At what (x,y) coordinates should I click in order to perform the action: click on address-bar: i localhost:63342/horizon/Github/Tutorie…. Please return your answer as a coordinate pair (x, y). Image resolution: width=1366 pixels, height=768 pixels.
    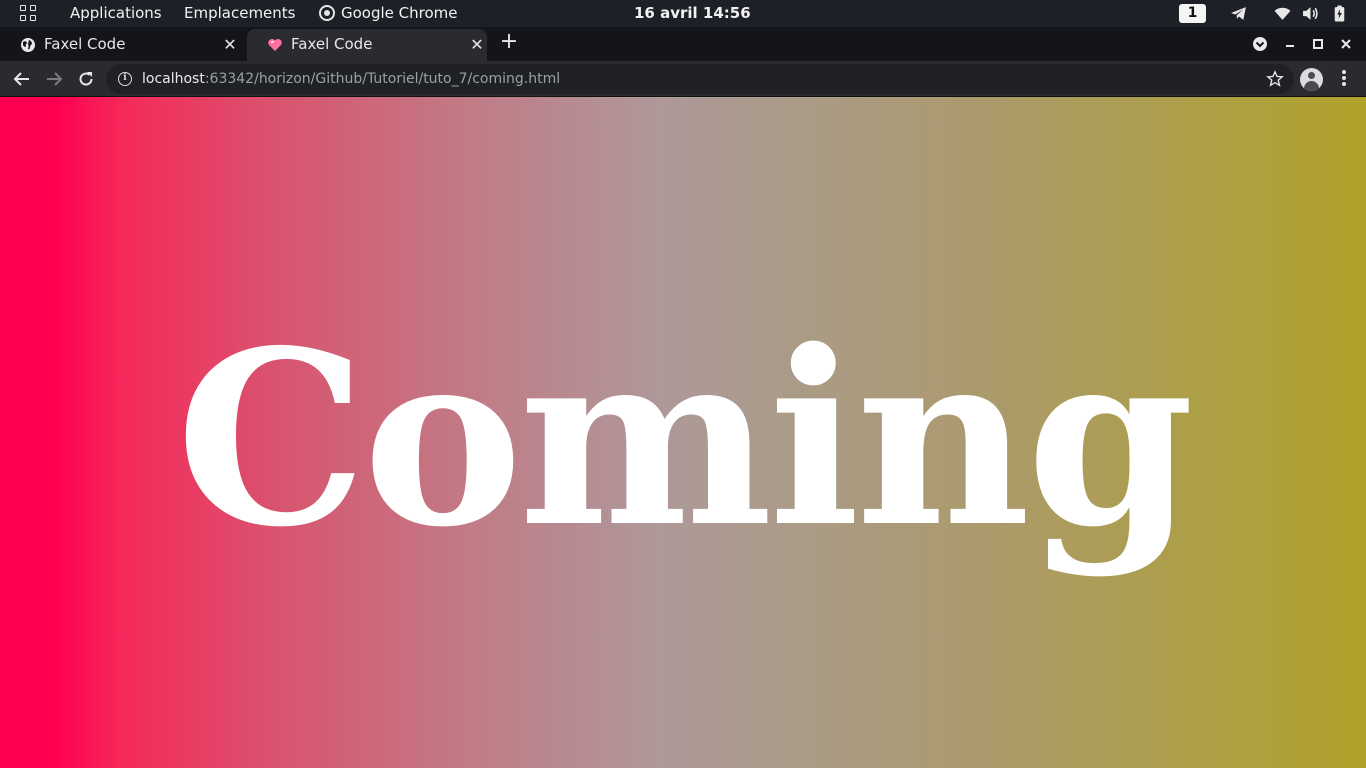
    Looking at the image, I should click on (700, 79).